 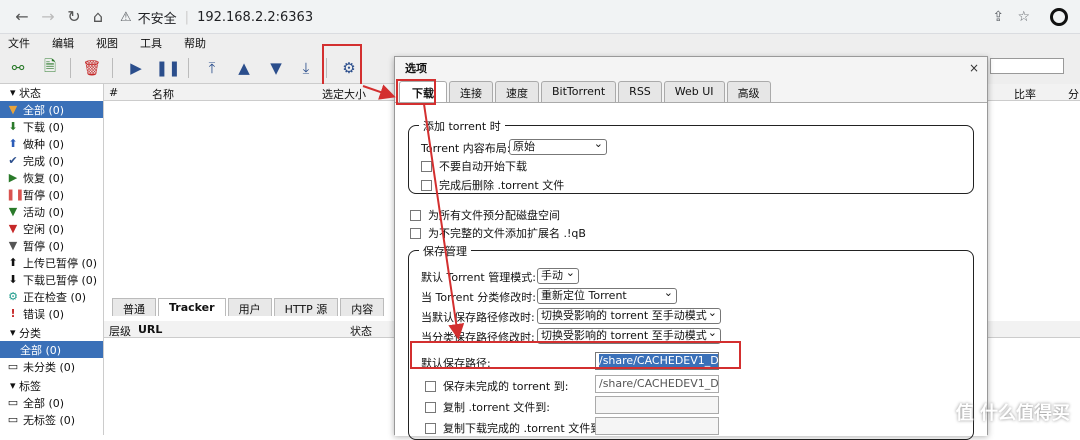 I want to click on copy-finished-checkbox, so click(x=430, y=428).